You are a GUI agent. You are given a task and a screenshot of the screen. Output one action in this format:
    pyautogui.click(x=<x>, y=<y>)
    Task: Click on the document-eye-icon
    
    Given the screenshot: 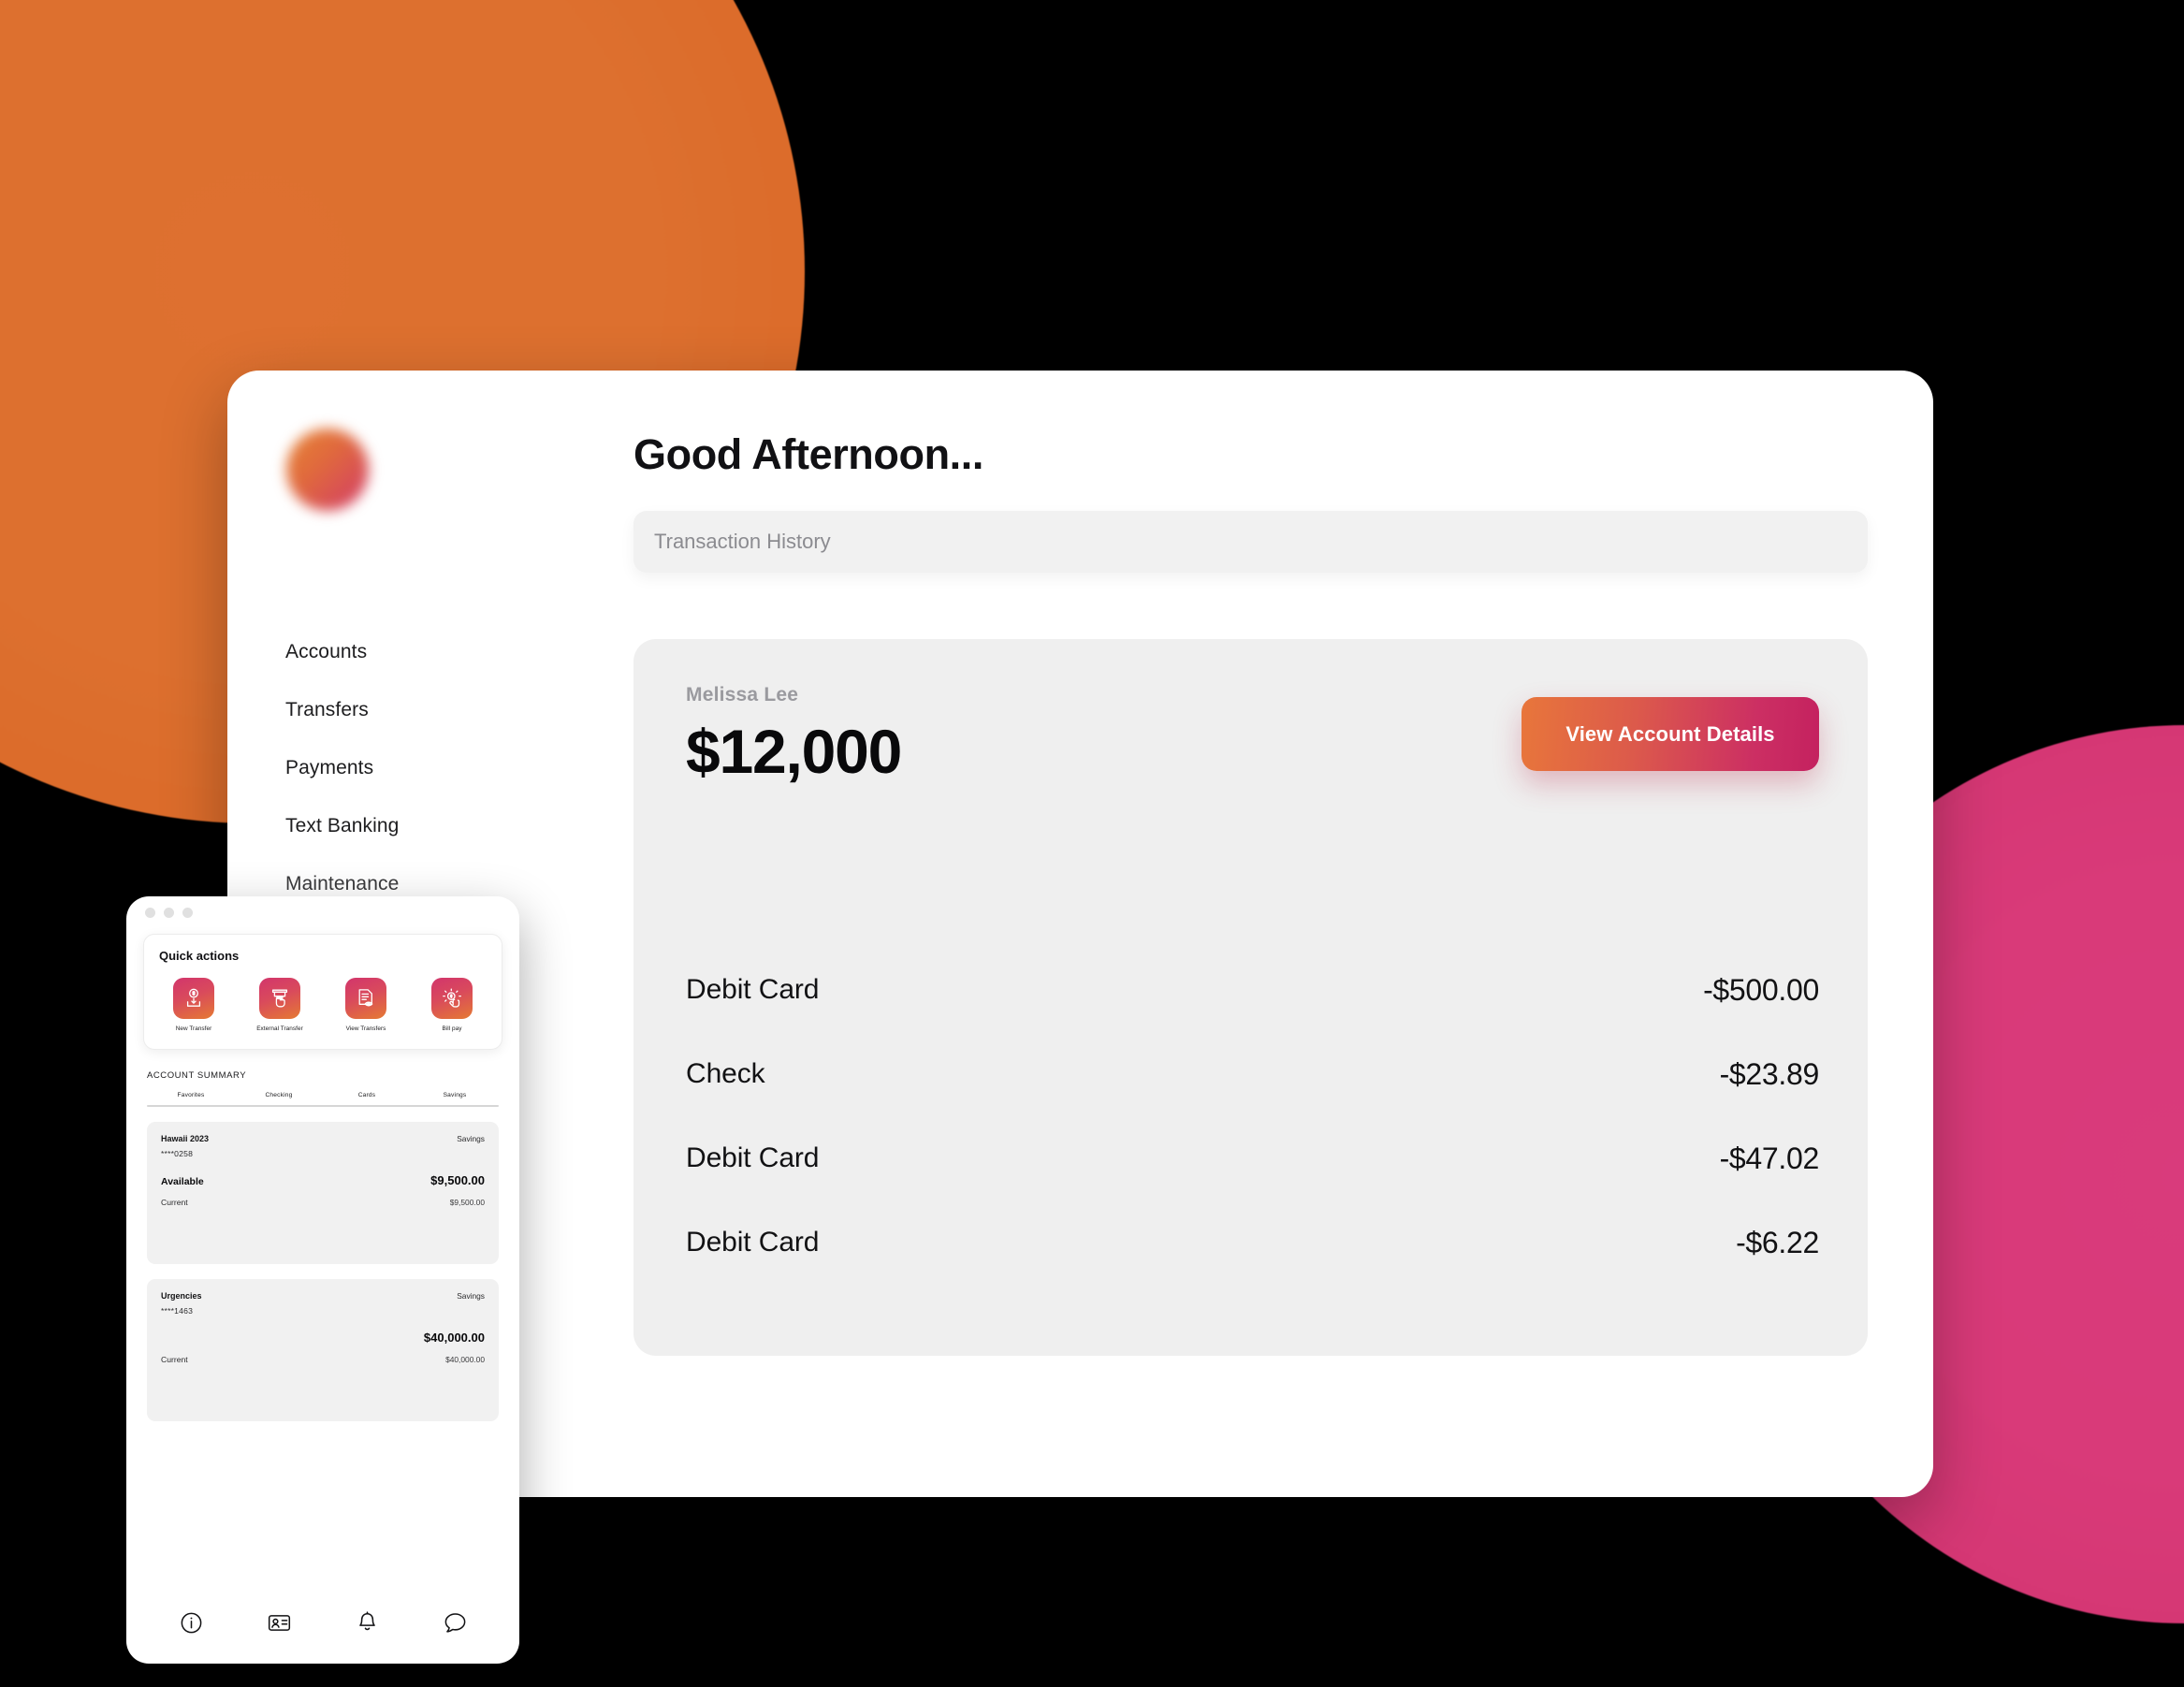 What is the action you would take?
    pyautogui.click(x=365, y=998)
    